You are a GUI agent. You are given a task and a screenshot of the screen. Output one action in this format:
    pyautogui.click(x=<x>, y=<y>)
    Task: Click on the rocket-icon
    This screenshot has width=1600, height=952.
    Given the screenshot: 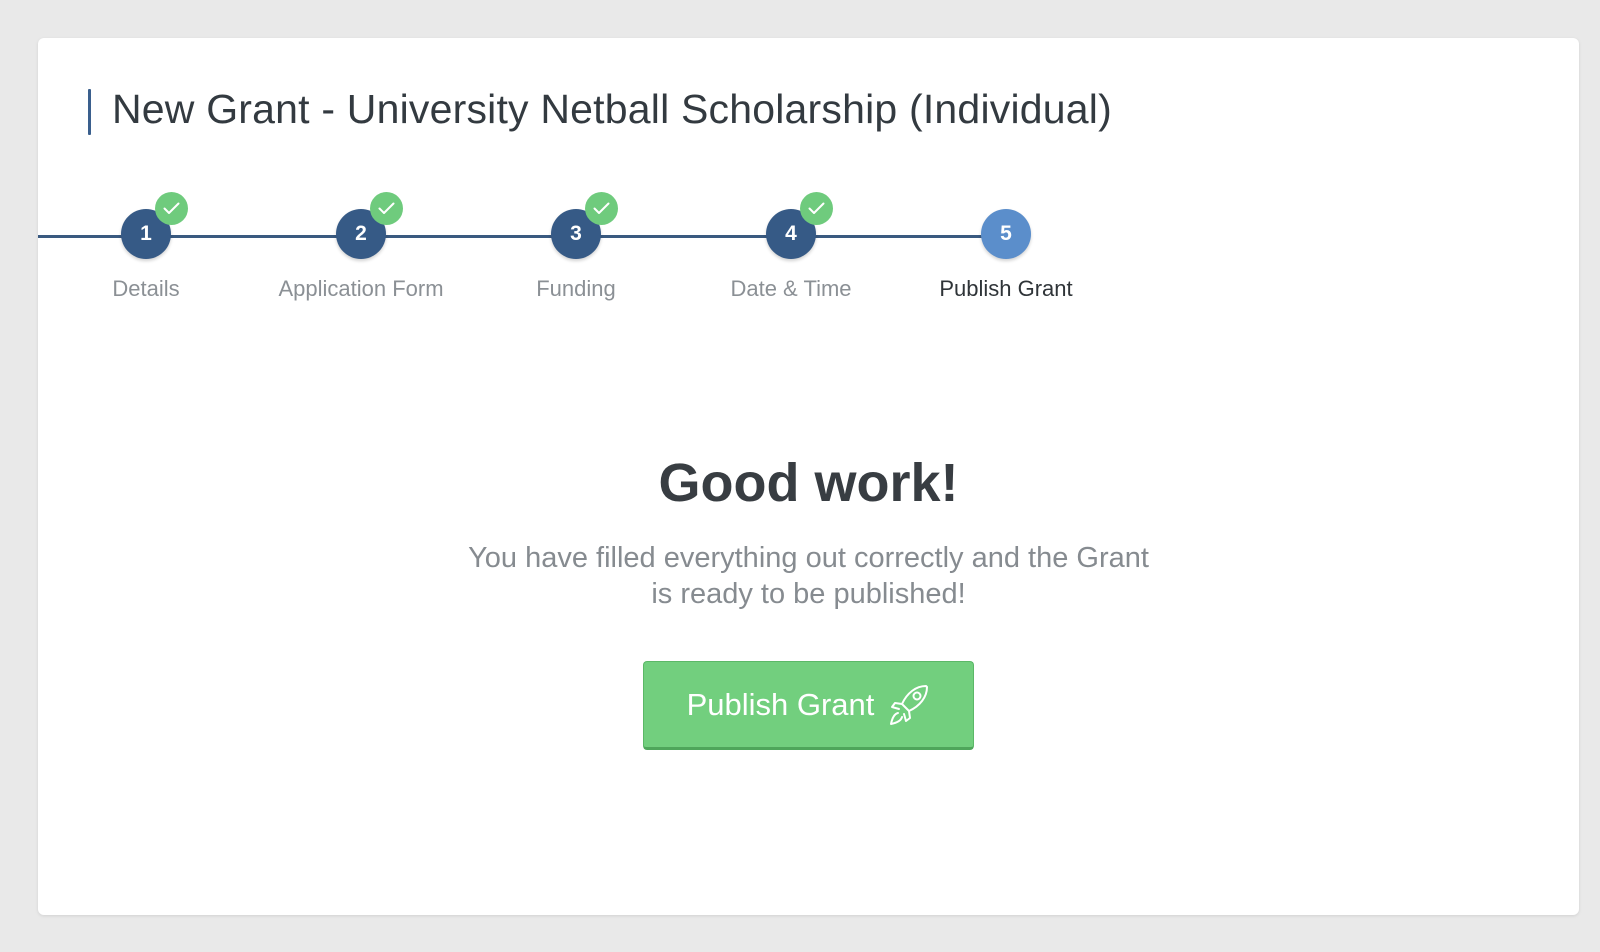 What is the action you would take?
    pyautogui.click(x=909, y=705)
    